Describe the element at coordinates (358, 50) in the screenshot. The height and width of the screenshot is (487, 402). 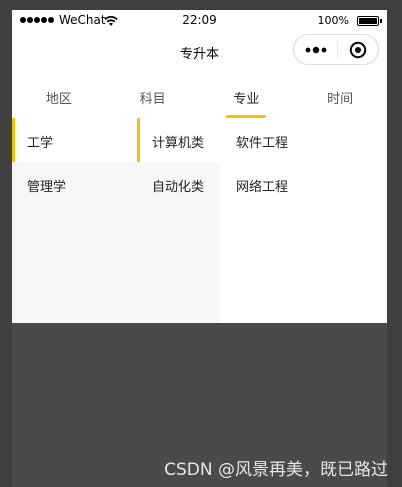
I see `close-miniprogram-icon` at that location.